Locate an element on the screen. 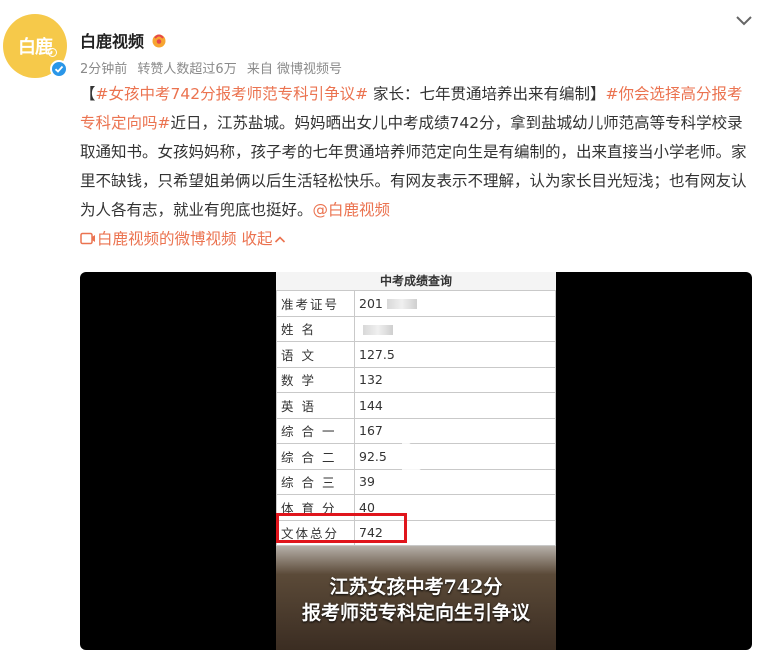 This screenshot has height=660, width=762. score-value-text: 144 is located at coordinates (371, 405).